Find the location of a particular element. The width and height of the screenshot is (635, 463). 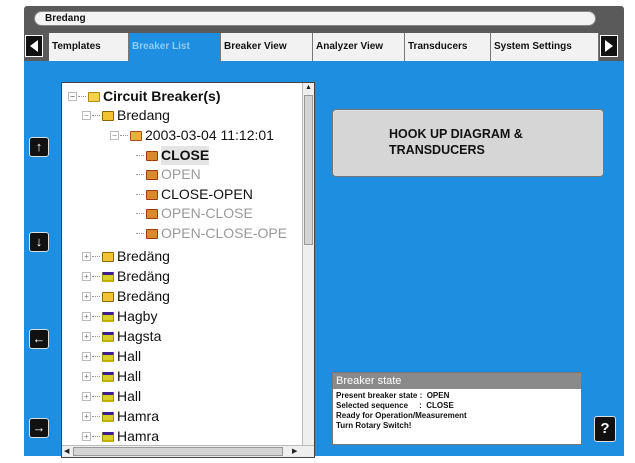

tab-breaker-list: Breaker List is located at coordinates (175, 47).